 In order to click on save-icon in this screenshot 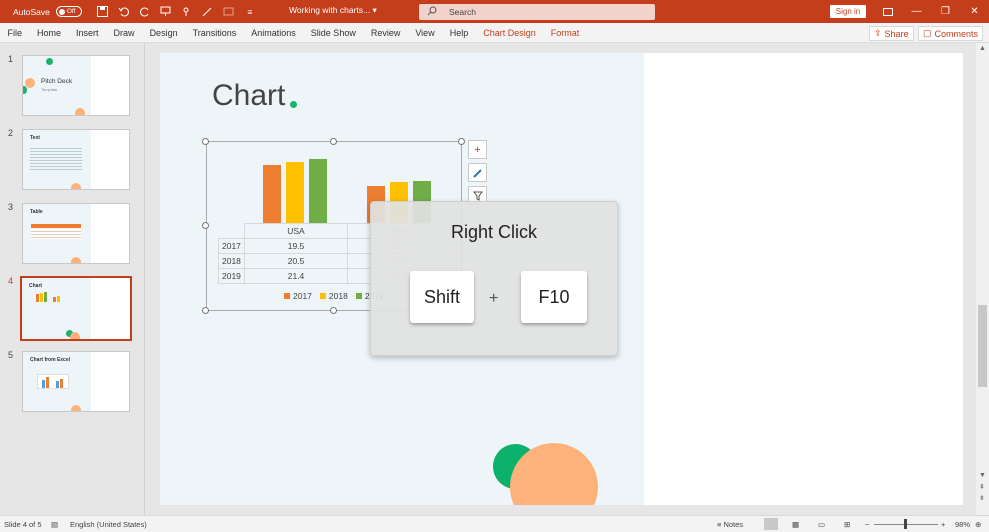, I will do `click(103, 12)`.